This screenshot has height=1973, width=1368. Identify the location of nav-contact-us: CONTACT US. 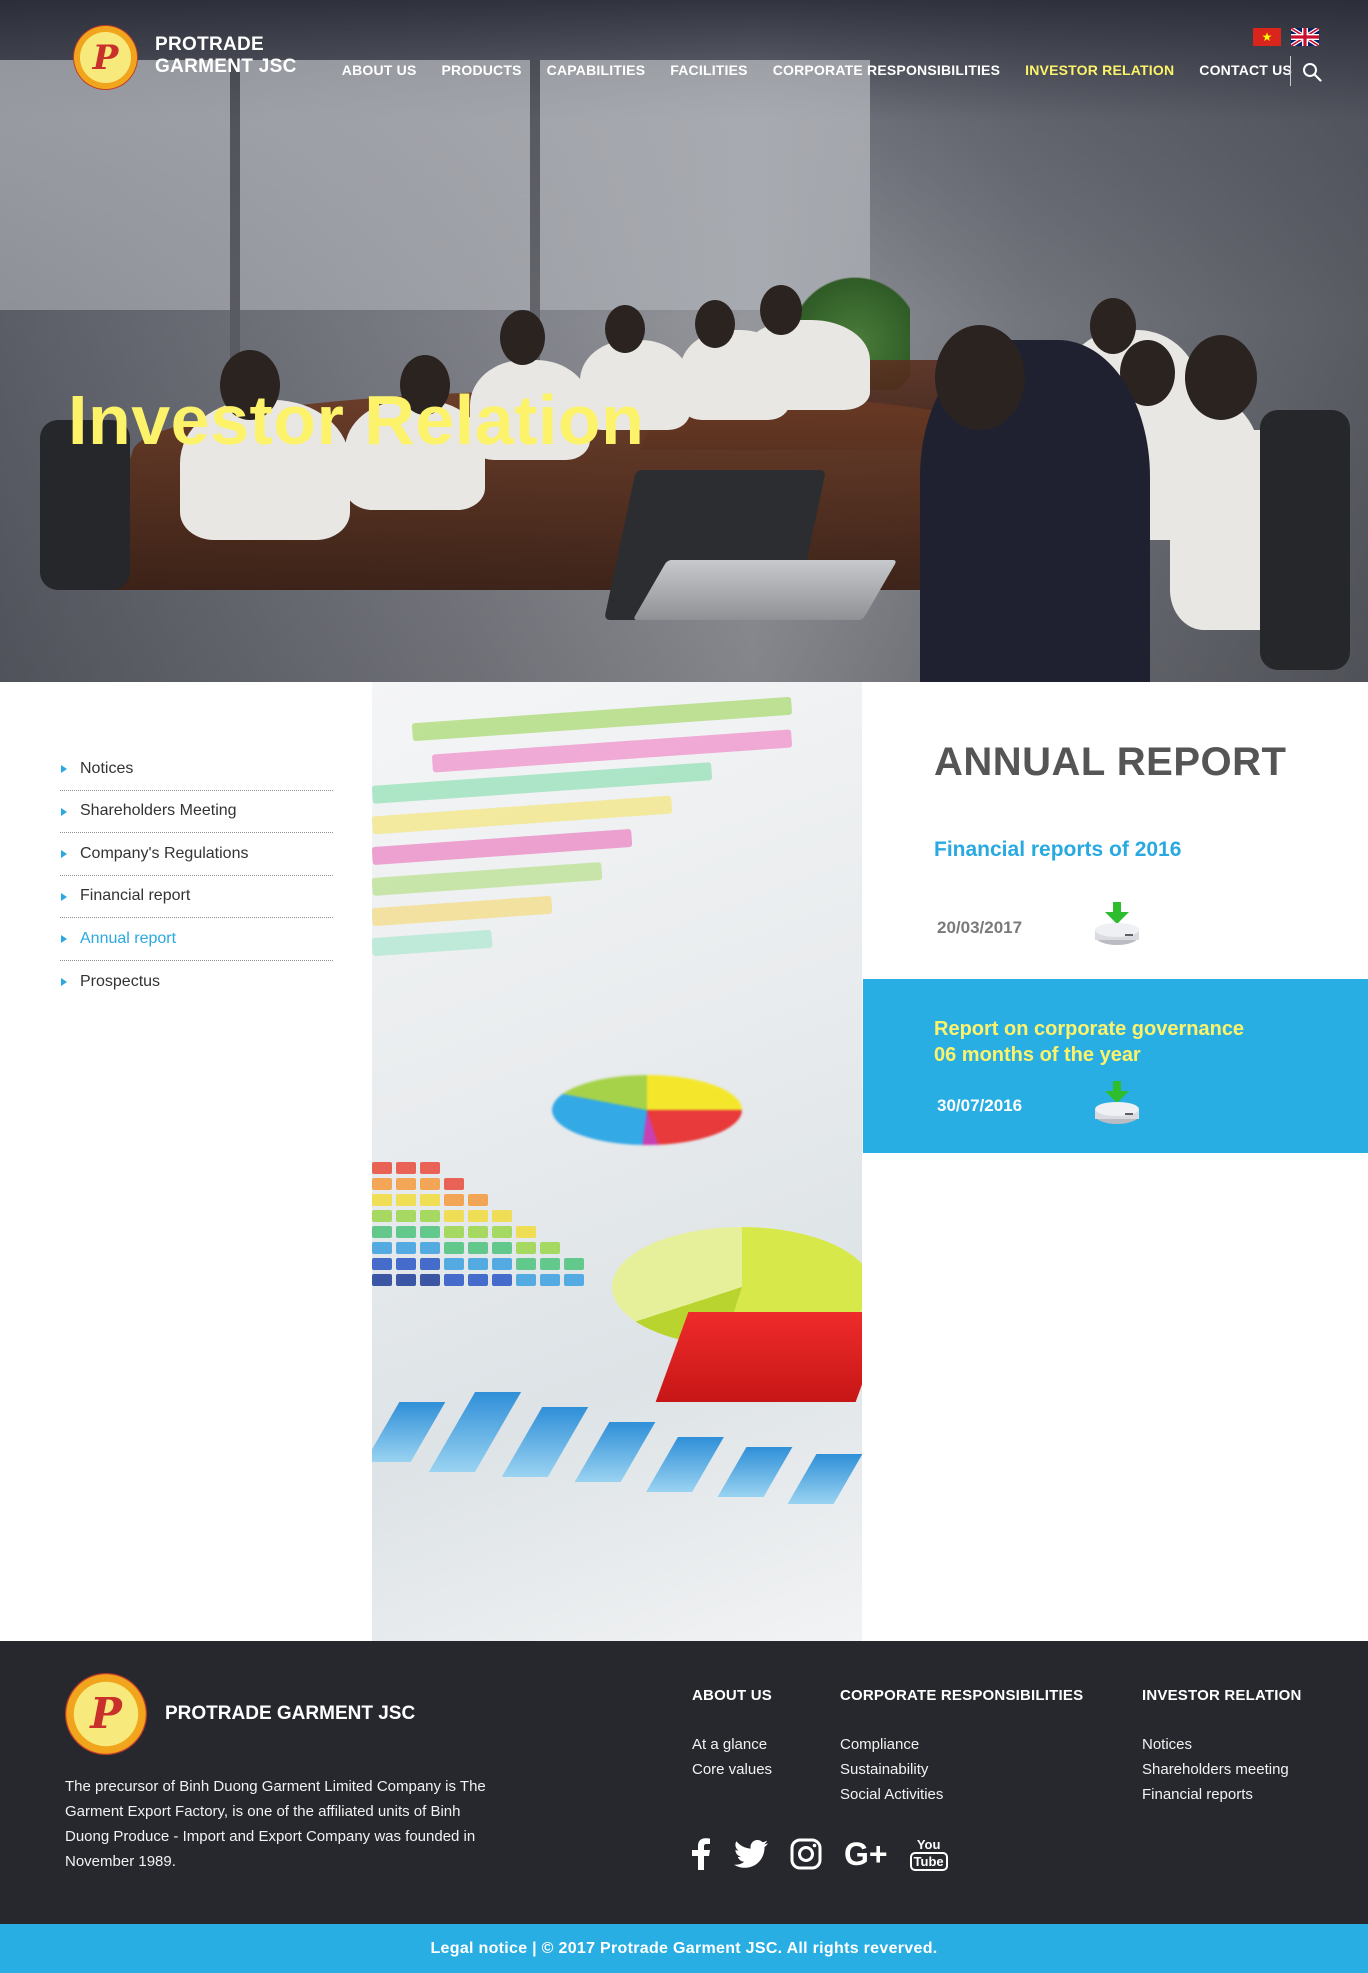
(1245, 70).